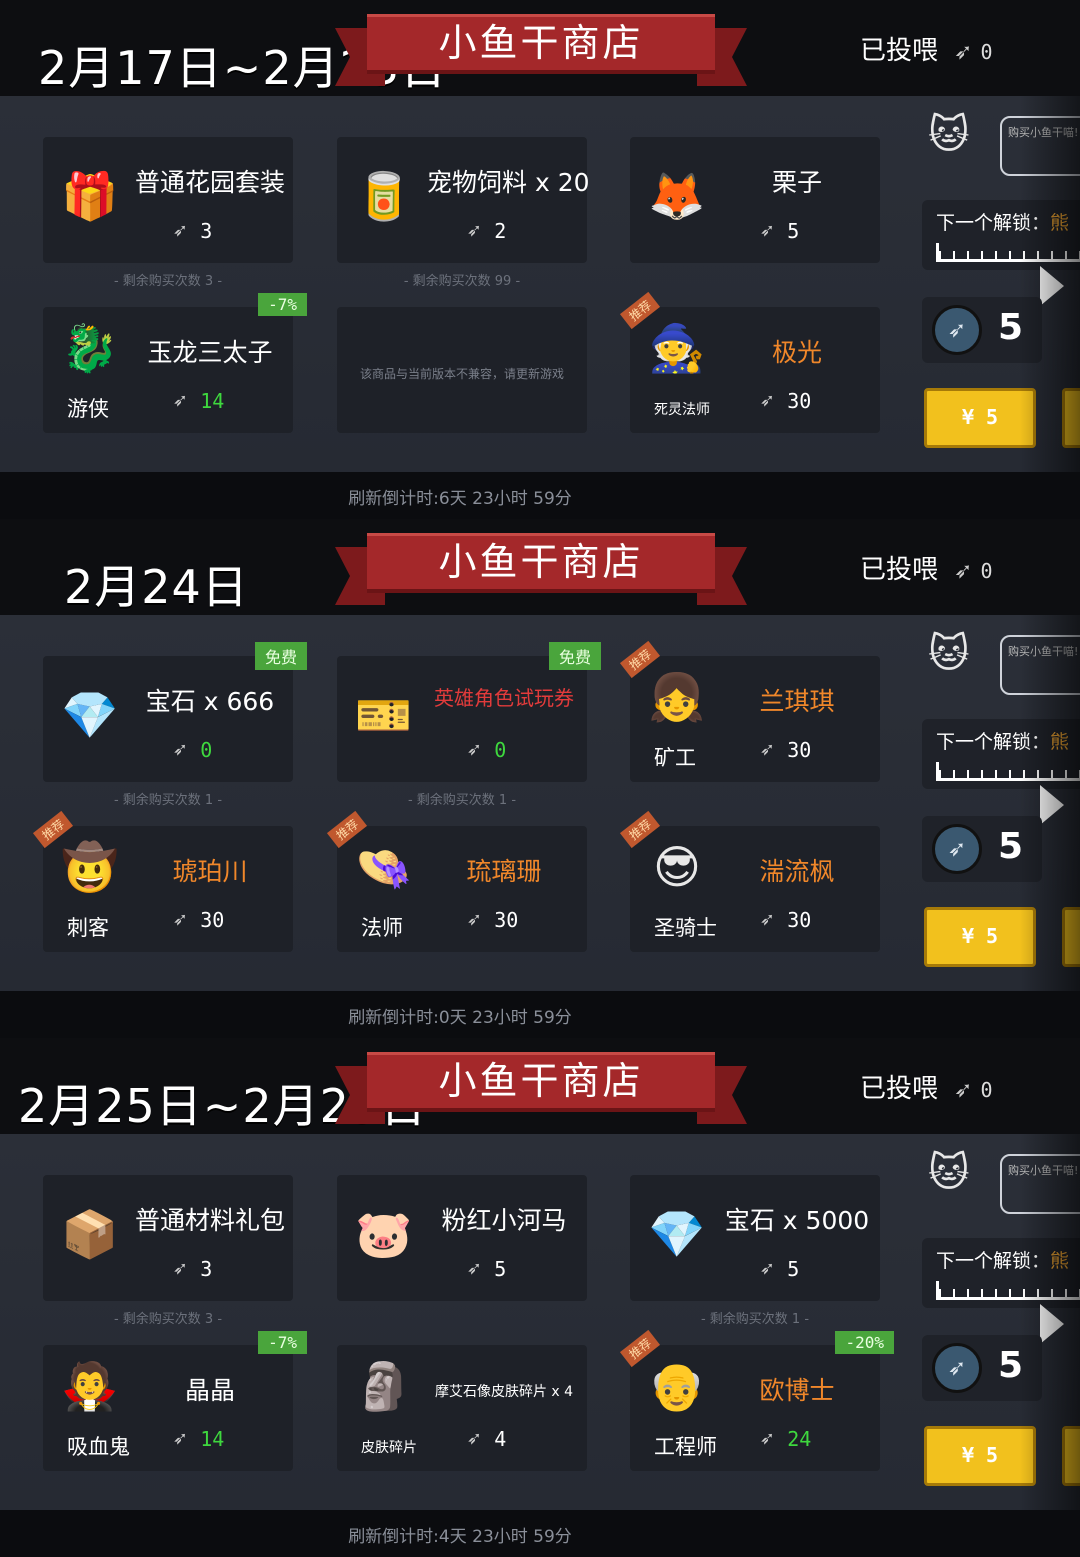 Image resolution: width=1080 pixels, height=1557 pixels. I want to click on garden-kit-icon: 🎁, so click(90, 195).